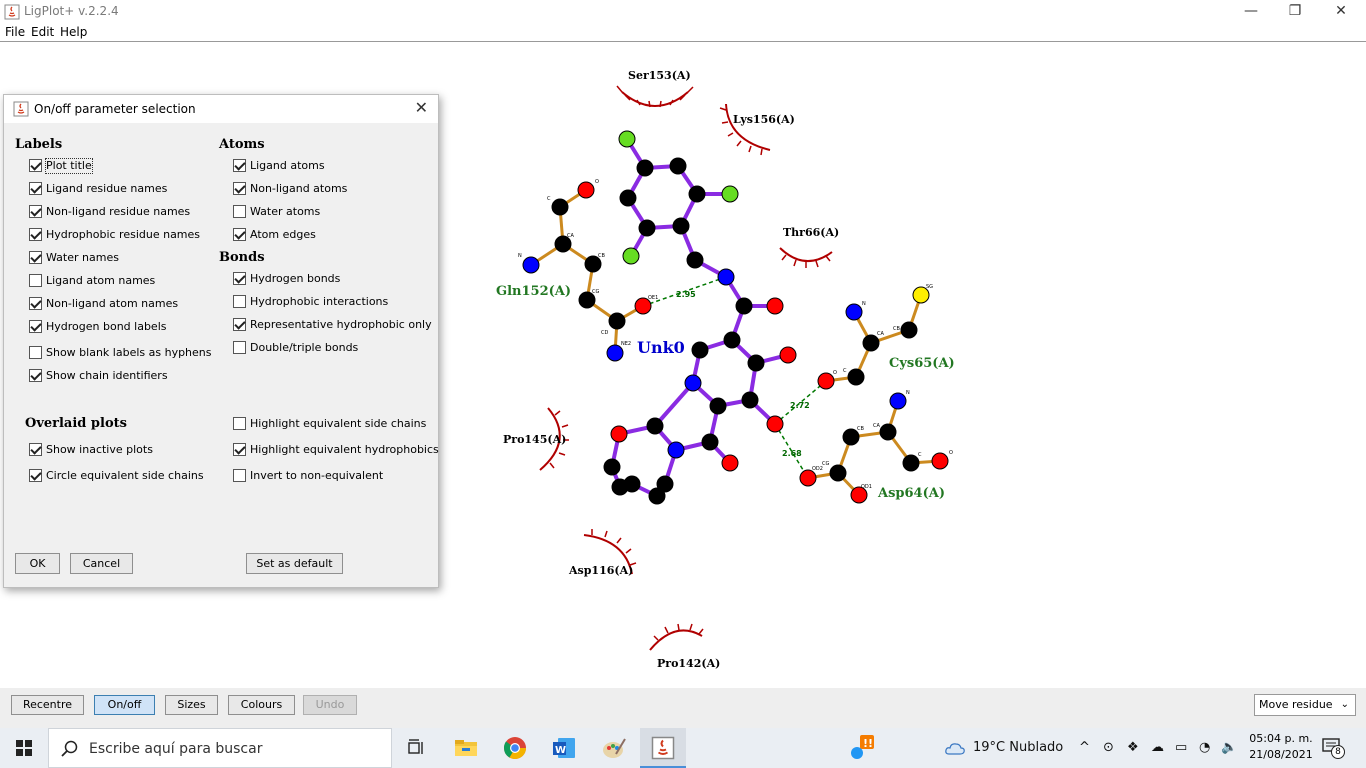  What do you see at coordinates (118, 211) in the screenshot?
I see `checkbox-label: Non-ligand residue names` at bounding box center [118, 211].